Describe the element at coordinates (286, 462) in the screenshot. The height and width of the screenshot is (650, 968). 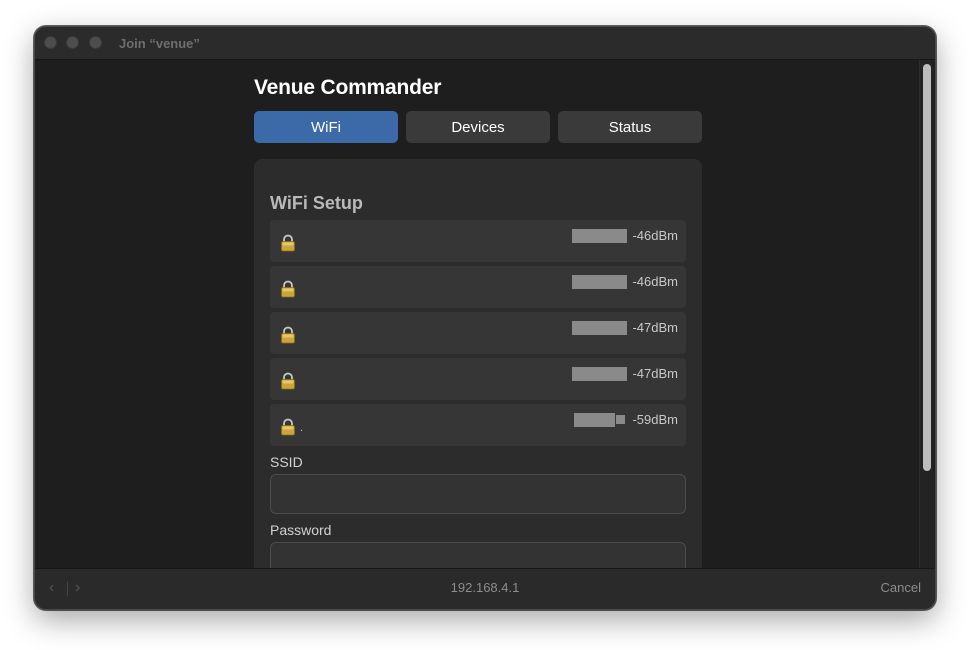
I see `ssid-label: SSID` at that location.